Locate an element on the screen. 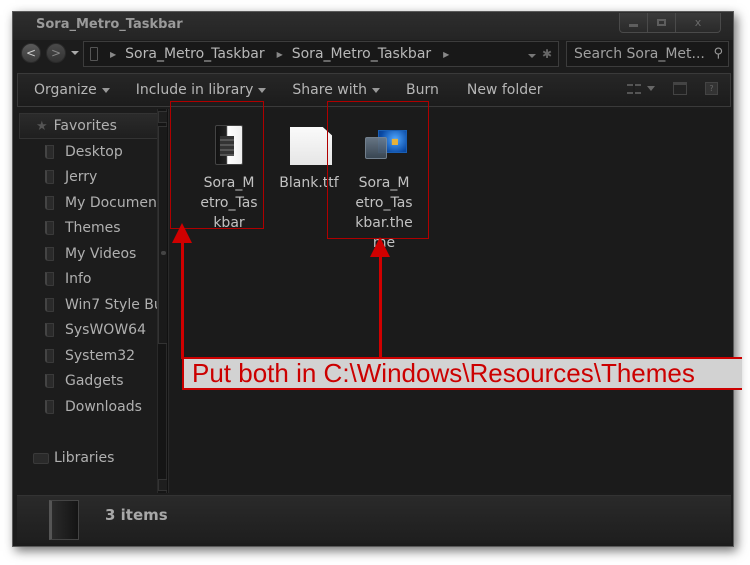 The image size is (750, 565). organize-button: Organize is located at coordinates (72, 90).